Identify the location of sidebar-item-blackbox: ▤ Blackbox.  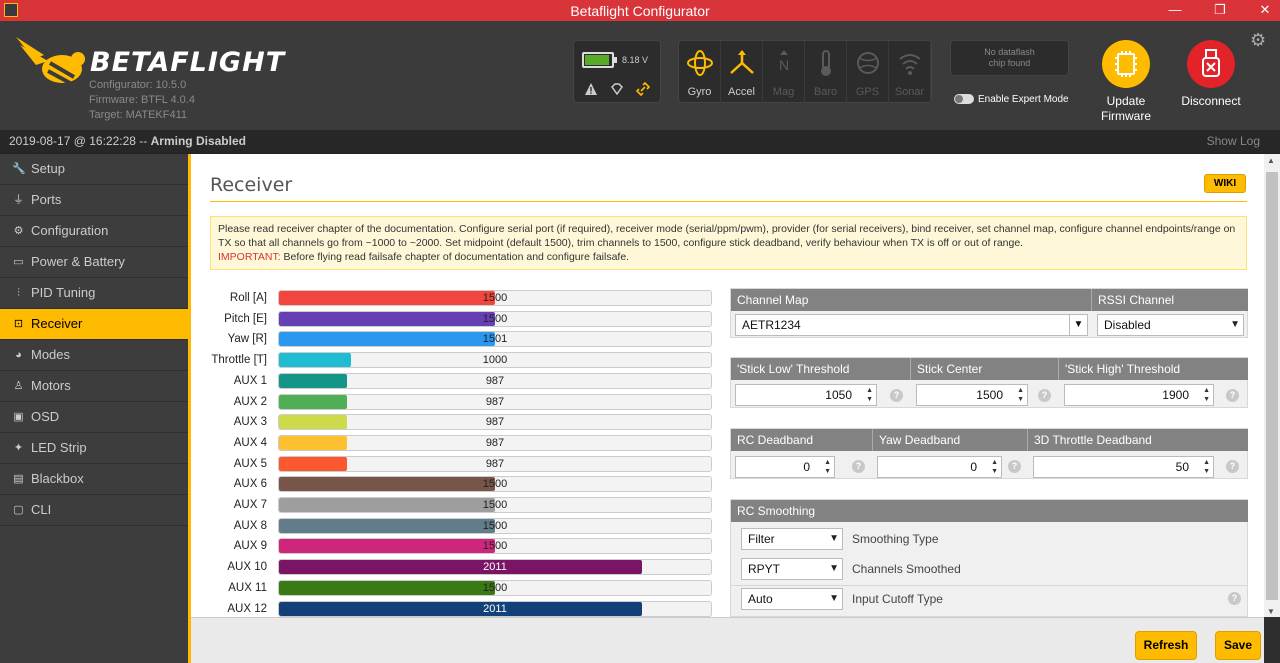
(94, 479).